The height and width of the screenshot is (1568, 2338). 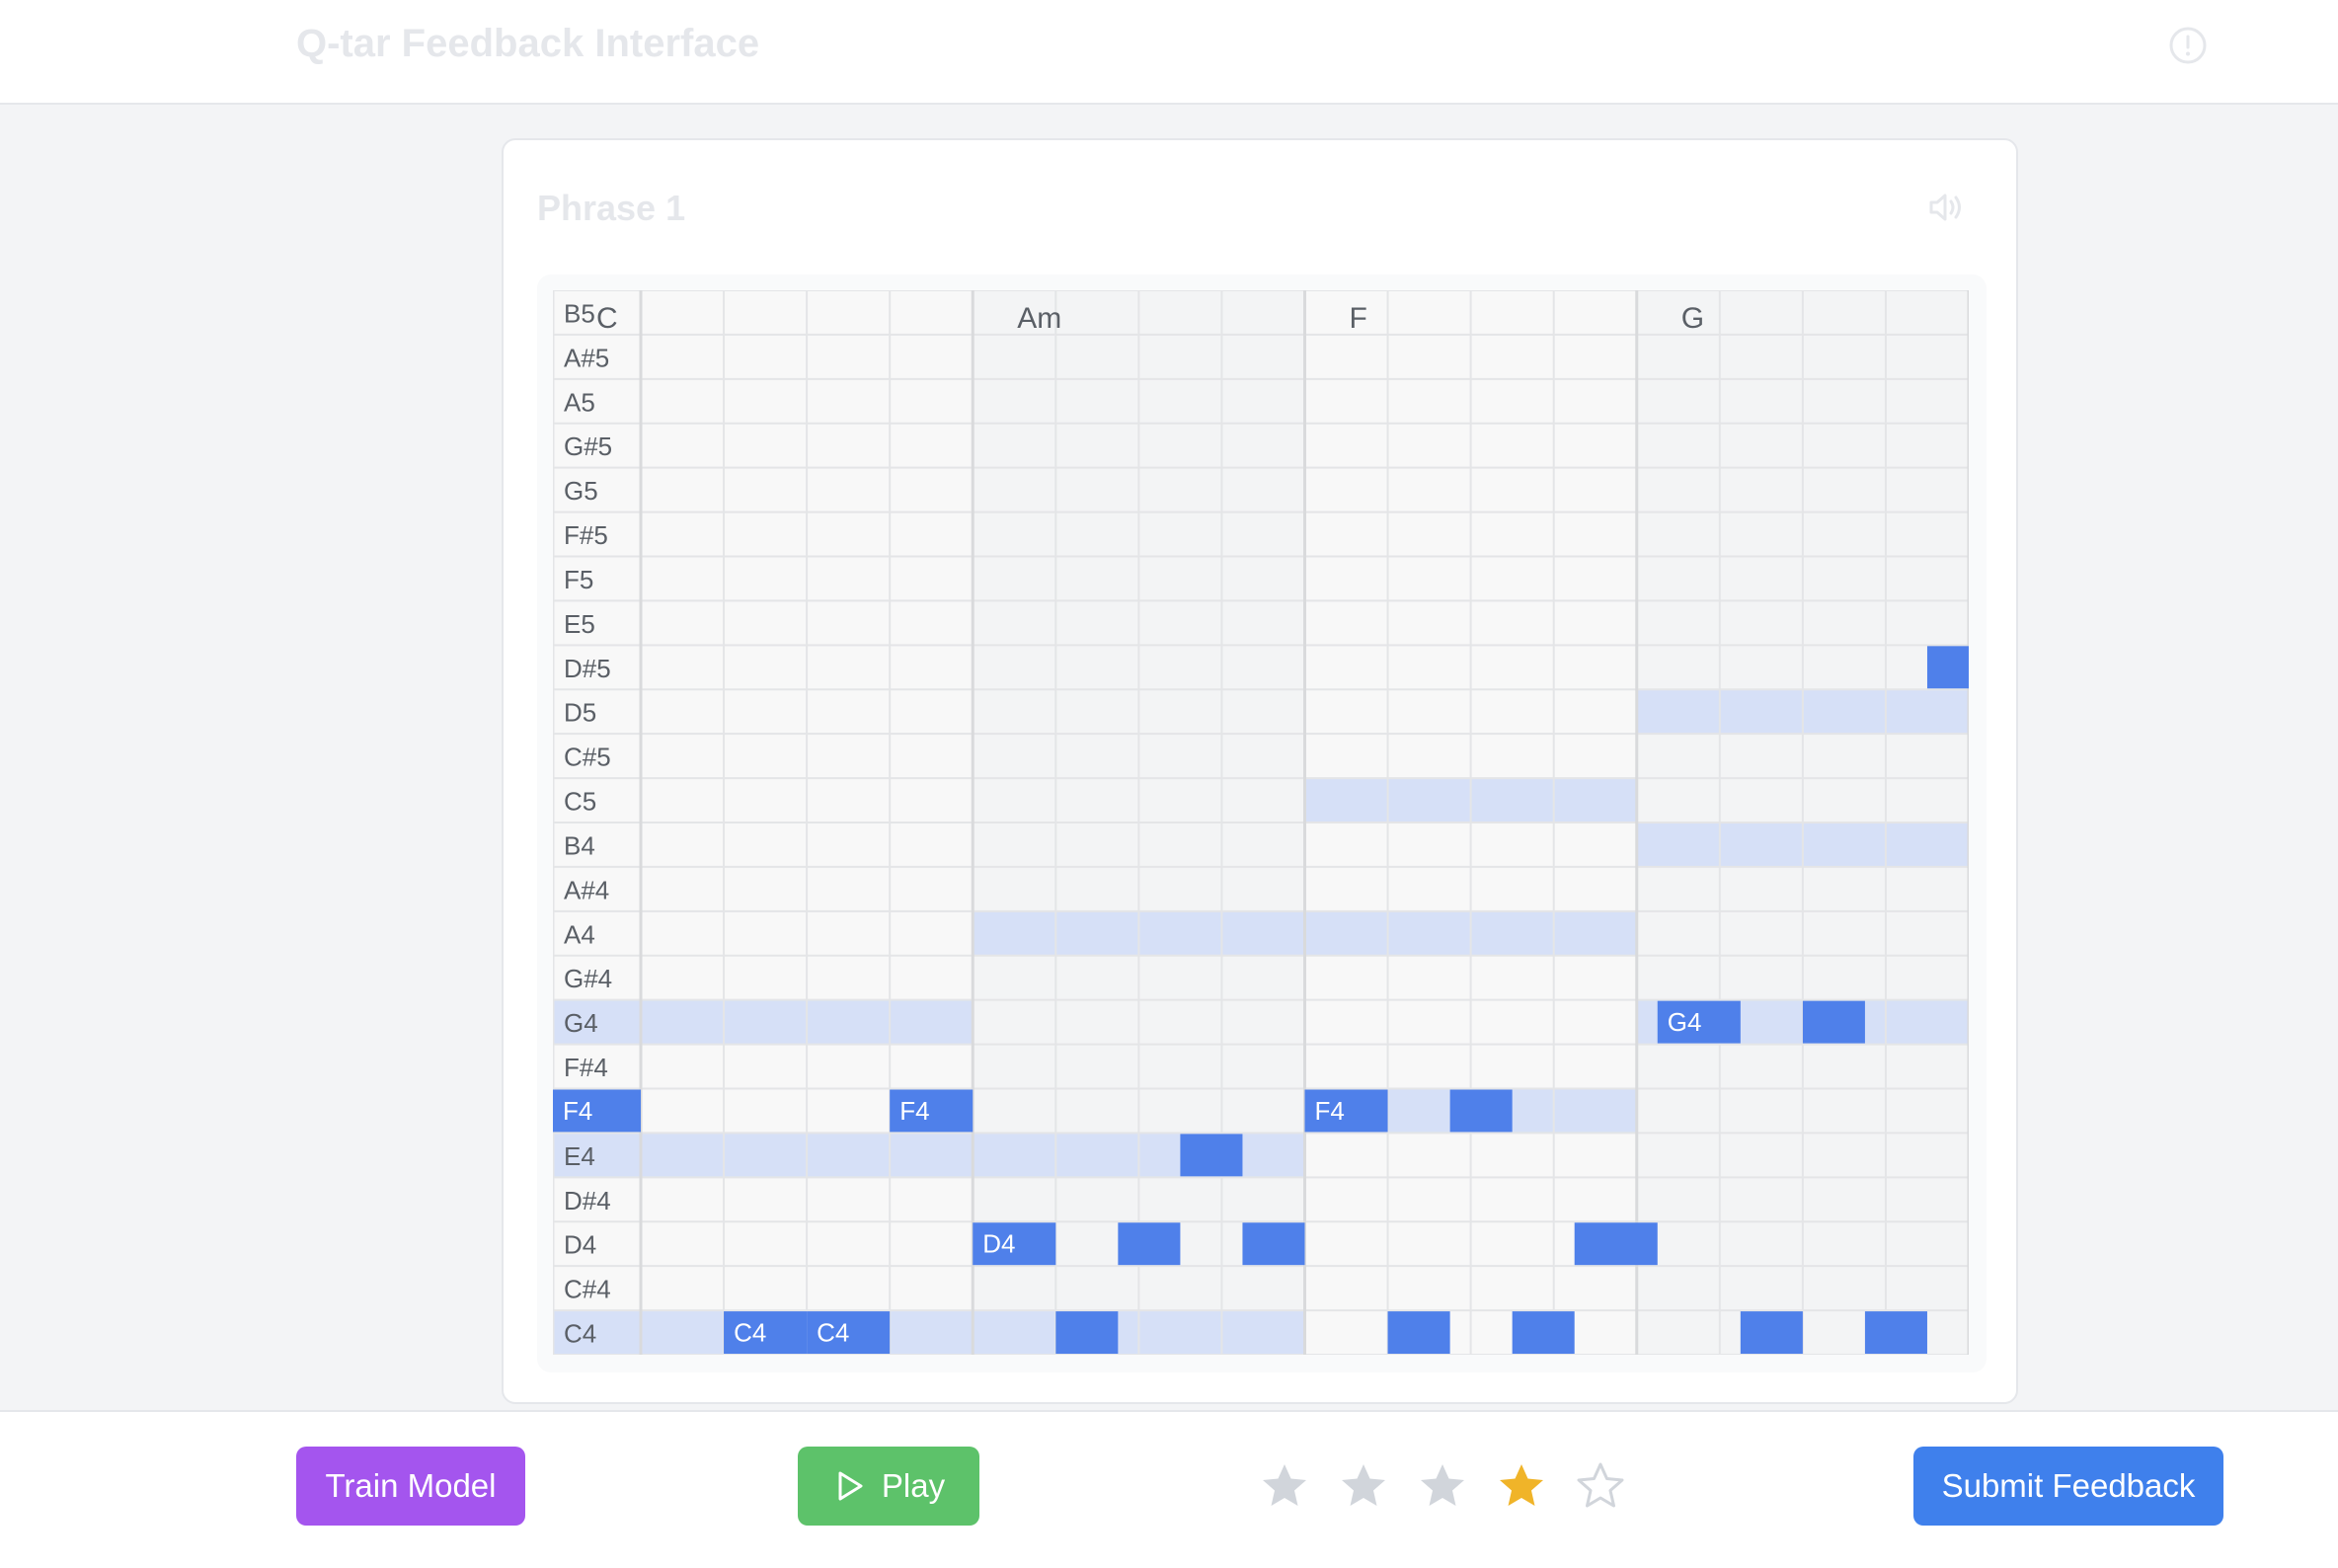 I want to click on pitch-label: C#4, so click(x=587, y=1289).